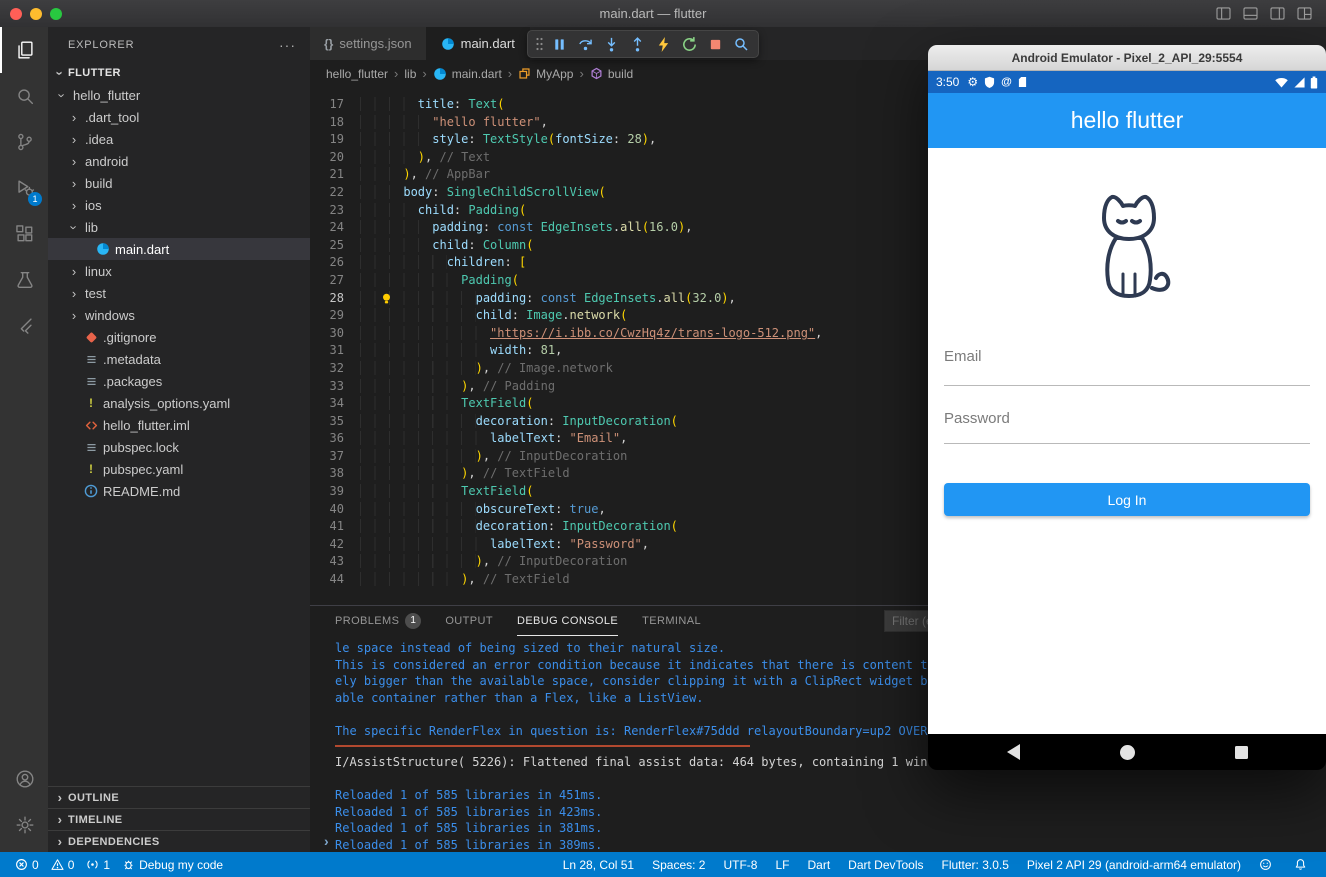 The width and height of the screenshot is (1326, 877). I want to click on stepinto-icon, so click(611, 44).